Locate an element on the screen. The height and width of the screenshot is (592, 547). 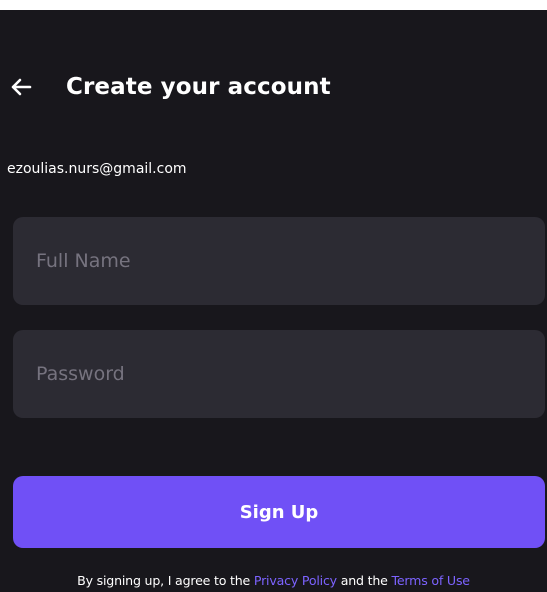
back-button is located at coordinates (24, 87).